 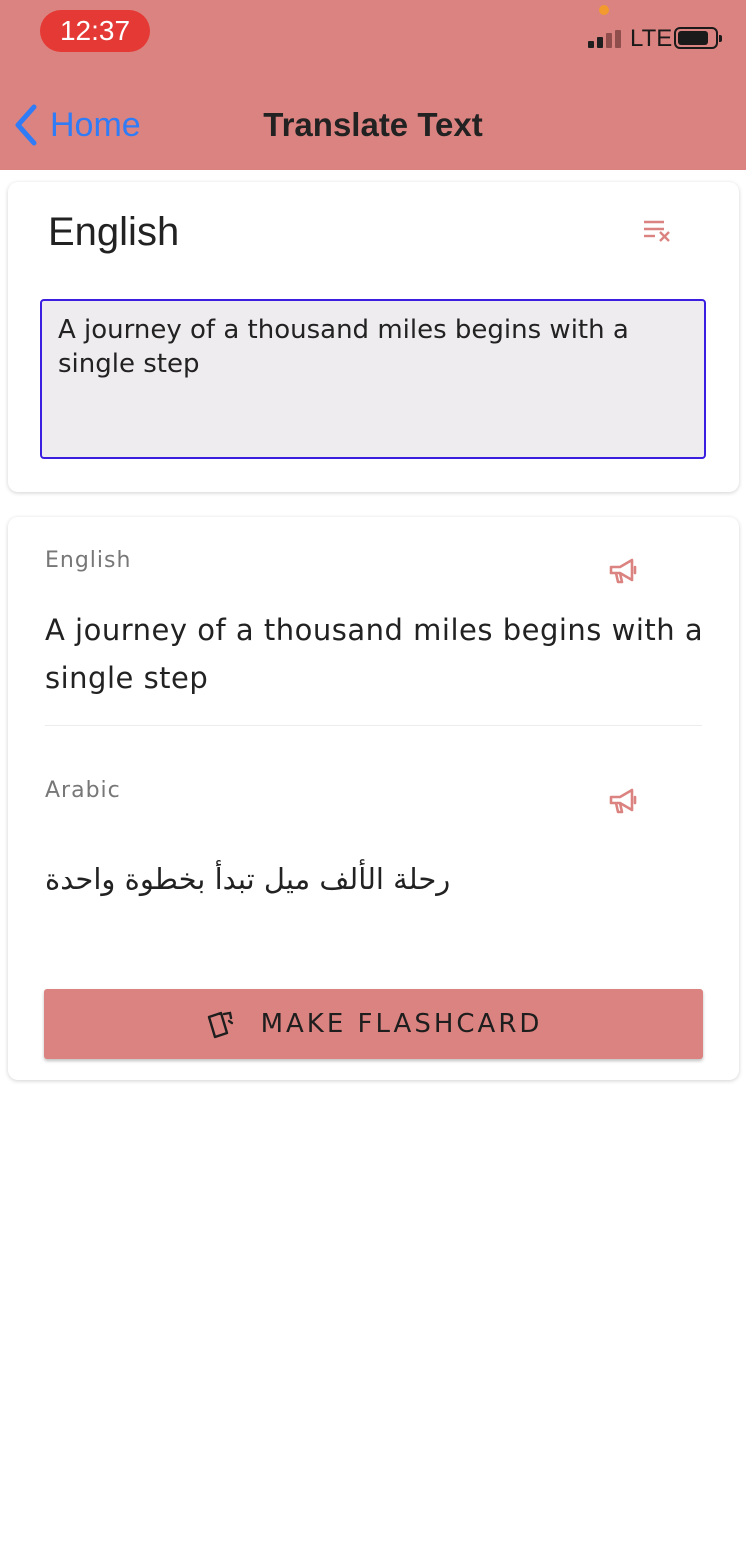 I want to click on privacy-indicator-dot, so click(x=604, y=10).